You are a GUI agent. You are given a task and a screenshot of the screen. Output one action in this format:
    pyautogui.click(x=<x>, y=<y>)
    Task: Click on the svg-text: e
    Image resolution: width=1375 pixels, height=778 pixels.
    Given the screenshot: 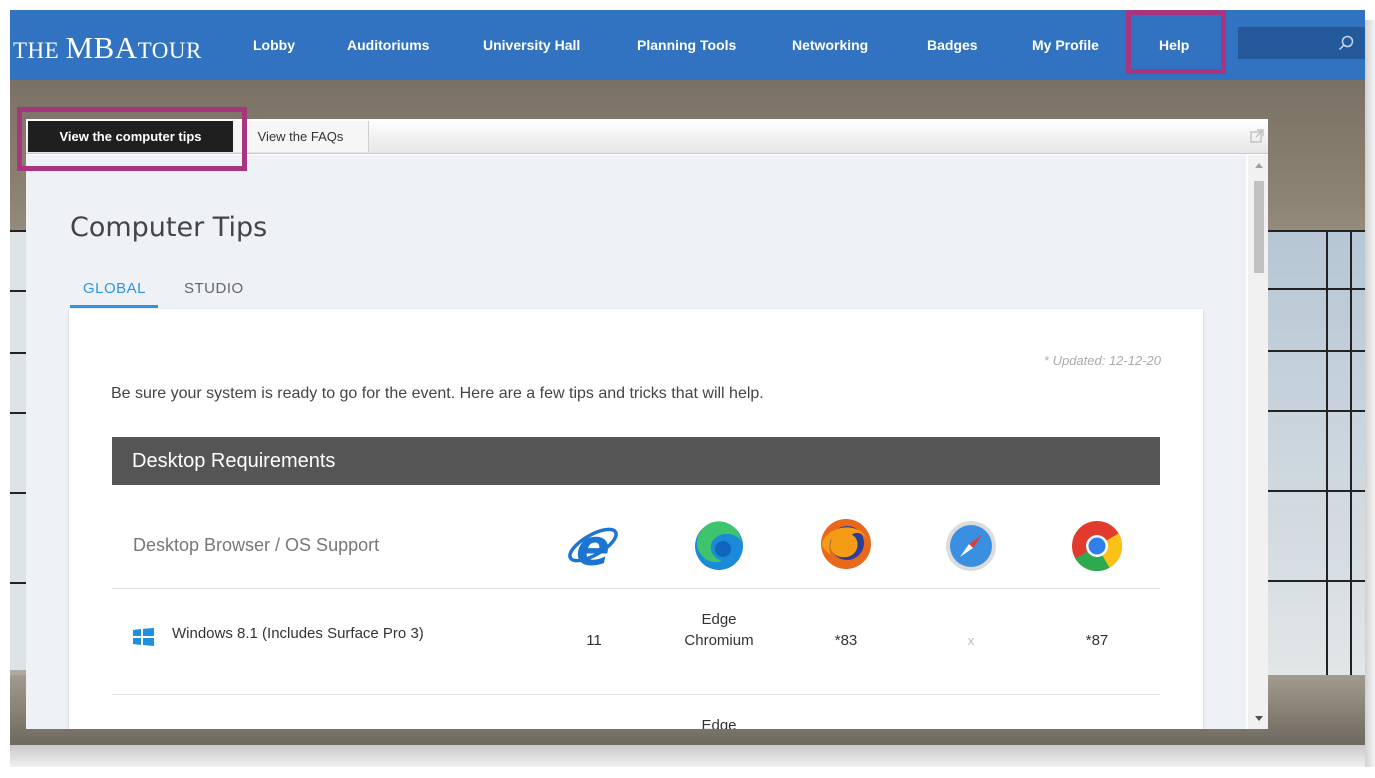 What is the action you would take?
    pyautogui.click(x=593, y=546)
    